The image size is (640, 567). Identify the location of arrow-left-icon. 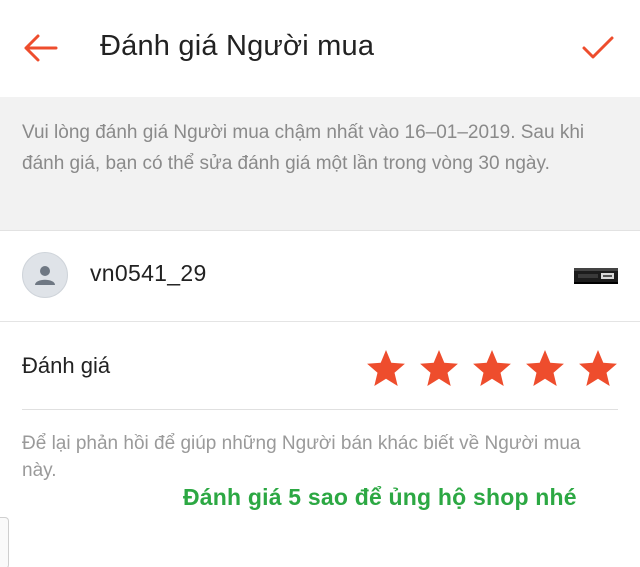
(41, 48).